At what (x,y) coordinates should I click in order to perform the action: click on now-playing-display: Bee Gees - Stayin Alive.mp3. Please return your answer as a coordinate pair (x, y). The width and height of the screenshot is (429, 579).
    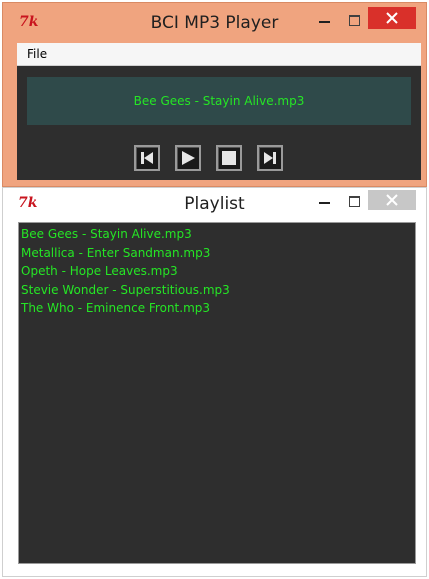
    Looking at the image, I should click on (219, 101).